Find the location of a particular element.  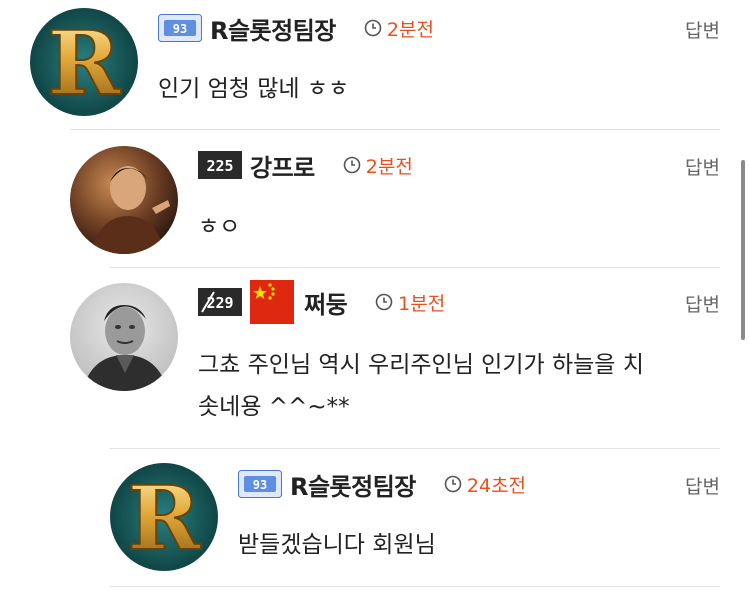

comment-time: 1분전 is located at coordinates (410, 302).